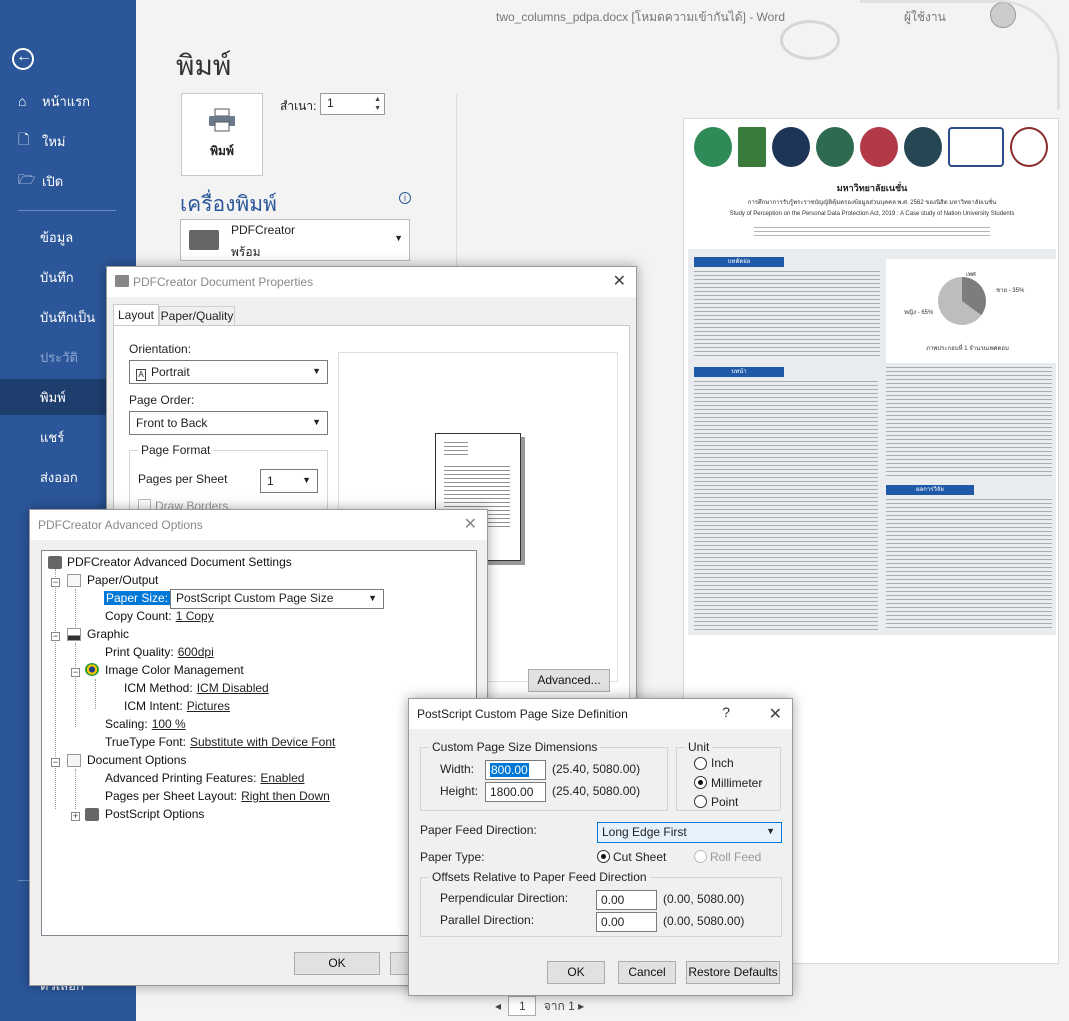  What do you see at coordinates (136, 315) in the screenshot?
I see `tab-layout: Layout` at bounding box center [136, 315].